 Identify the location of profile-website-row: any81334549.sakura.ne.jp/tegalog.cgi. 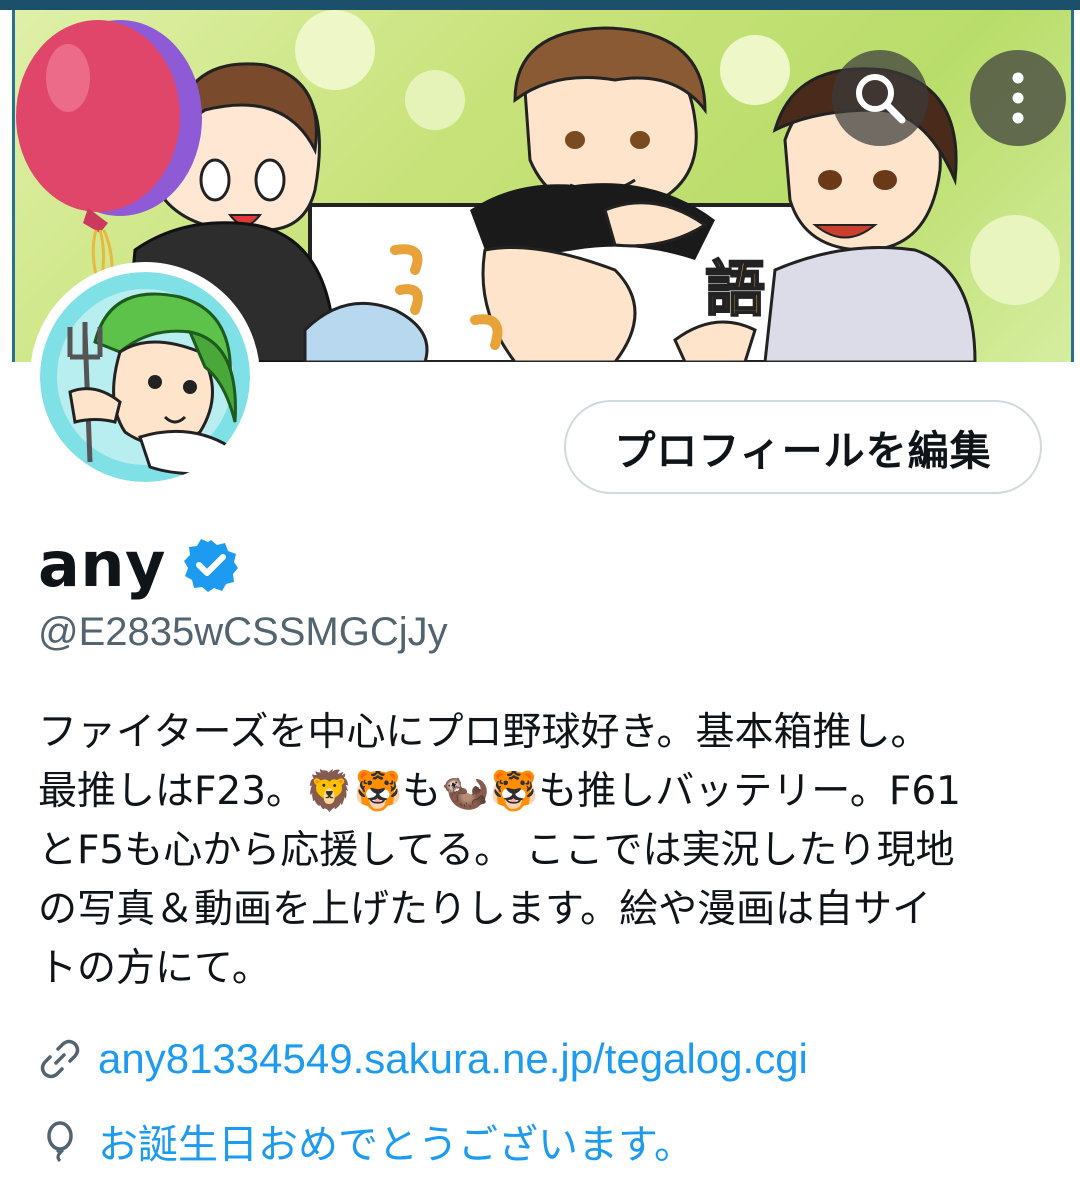
(423, 1059).